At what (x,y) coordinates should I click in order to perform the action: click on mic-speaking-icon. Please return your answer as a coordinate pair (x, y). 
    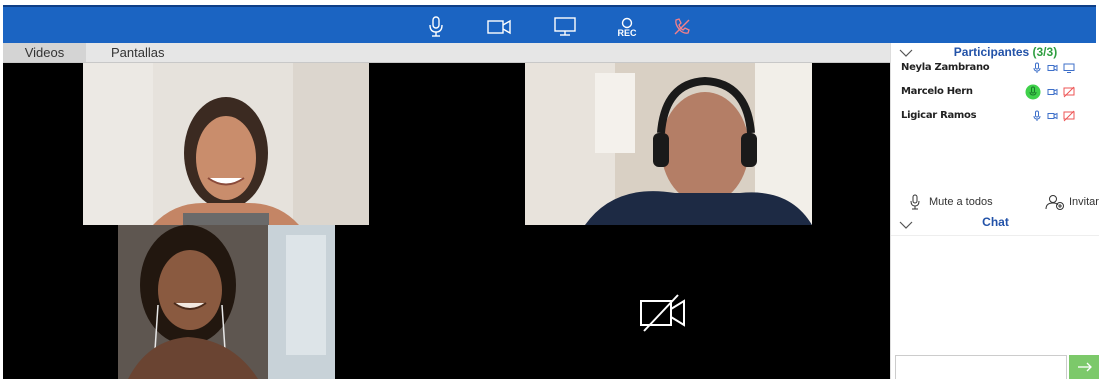
    Looking at the image, I should click on (1033, 92).